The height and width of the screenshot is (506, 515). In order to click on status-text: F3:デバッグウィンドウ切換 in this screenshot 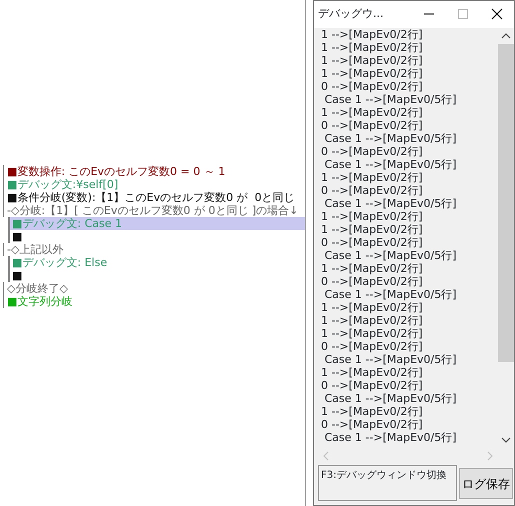, I will do `click(387, 483)`.